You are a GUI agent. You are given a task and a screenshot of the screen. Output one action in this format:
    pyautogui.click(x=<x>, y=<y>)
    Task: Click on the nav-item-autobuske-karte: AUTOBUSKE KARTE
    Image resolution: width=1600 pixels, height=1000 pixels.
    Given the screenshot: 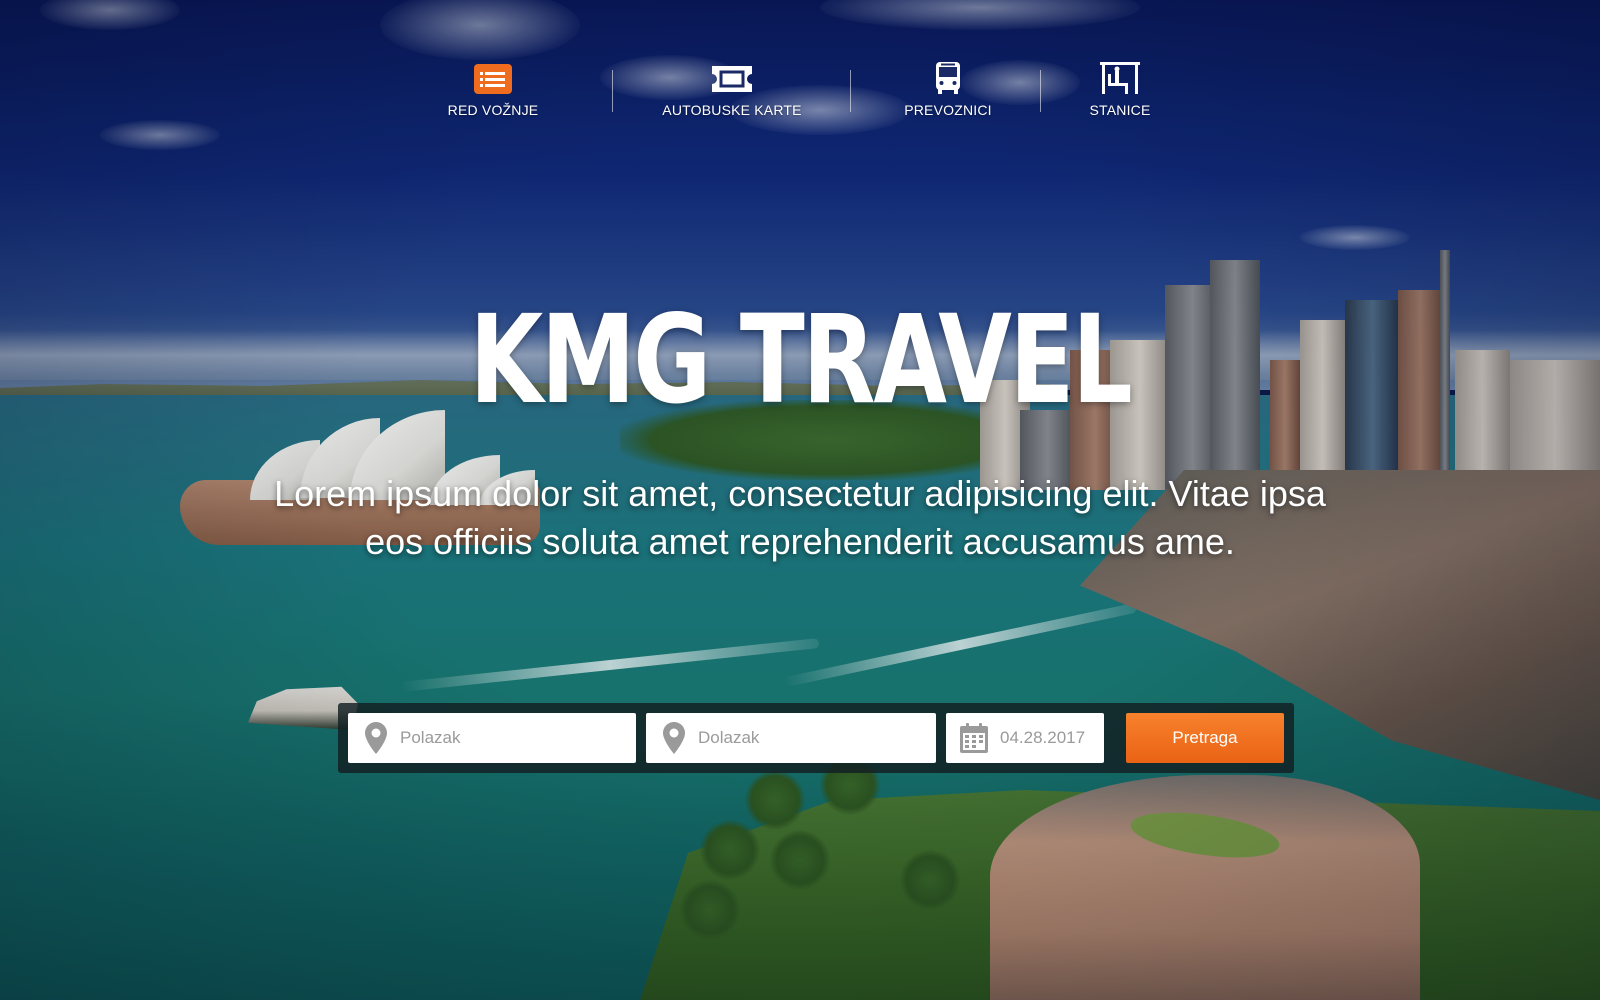 What is the action you would take?
    pyautogui.click(x=732, y=93)
    